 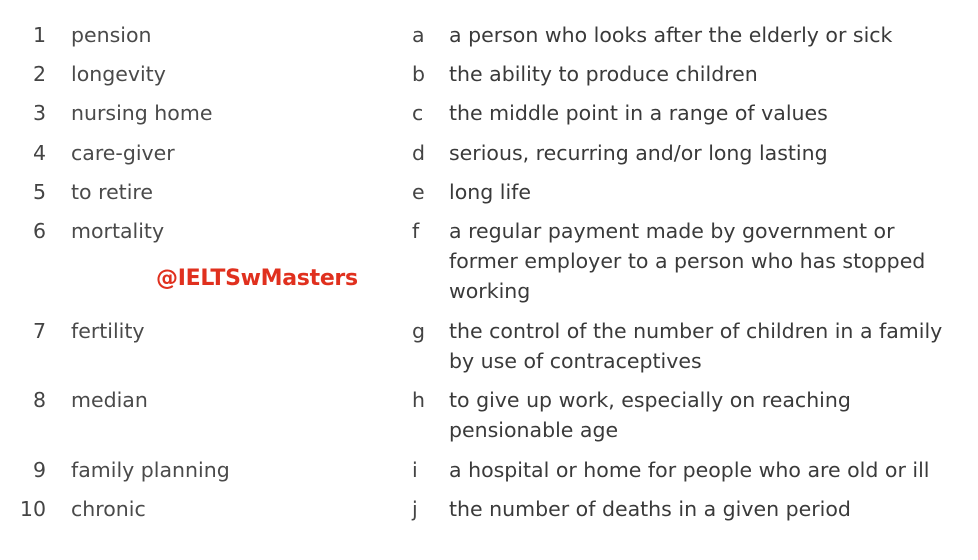 What do you see at coordinates (415, 509) in the screenshot?
I see `definition-letter: j` at bounding box center [415, 509].